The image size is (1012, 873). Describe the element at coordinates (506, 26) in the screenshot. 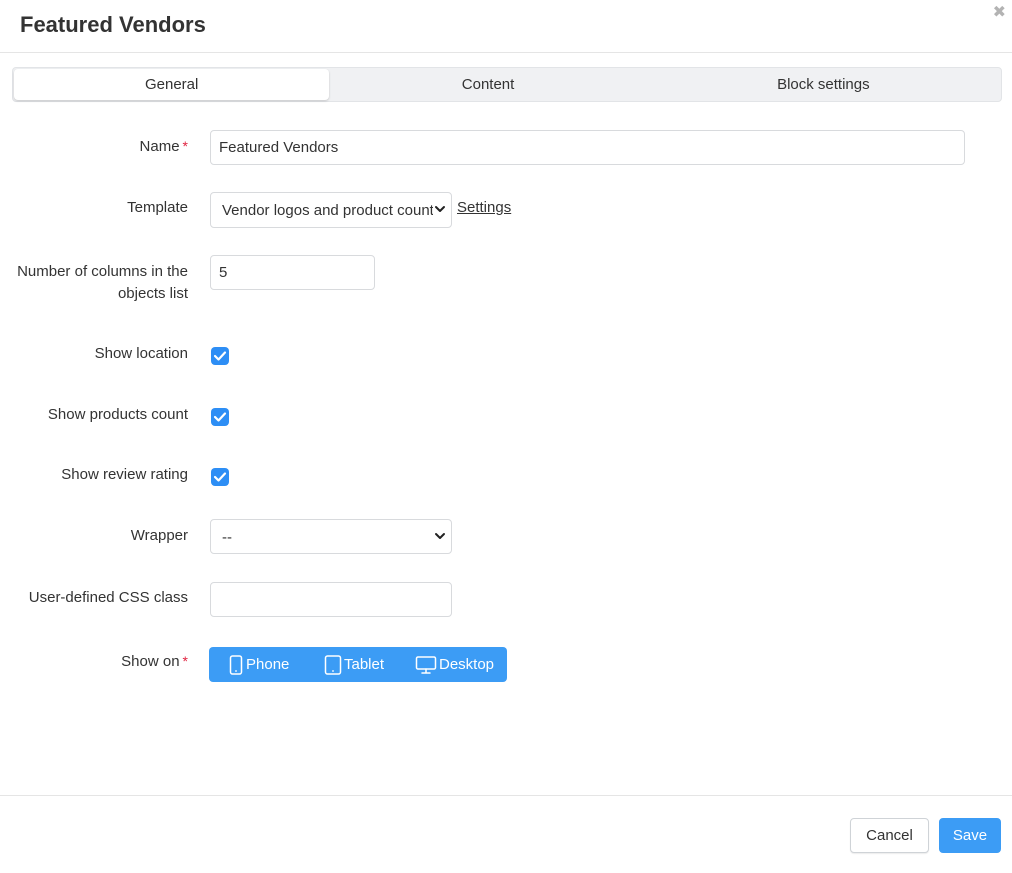

I see `dialog-header: Featured Vendors ✖` at that location.